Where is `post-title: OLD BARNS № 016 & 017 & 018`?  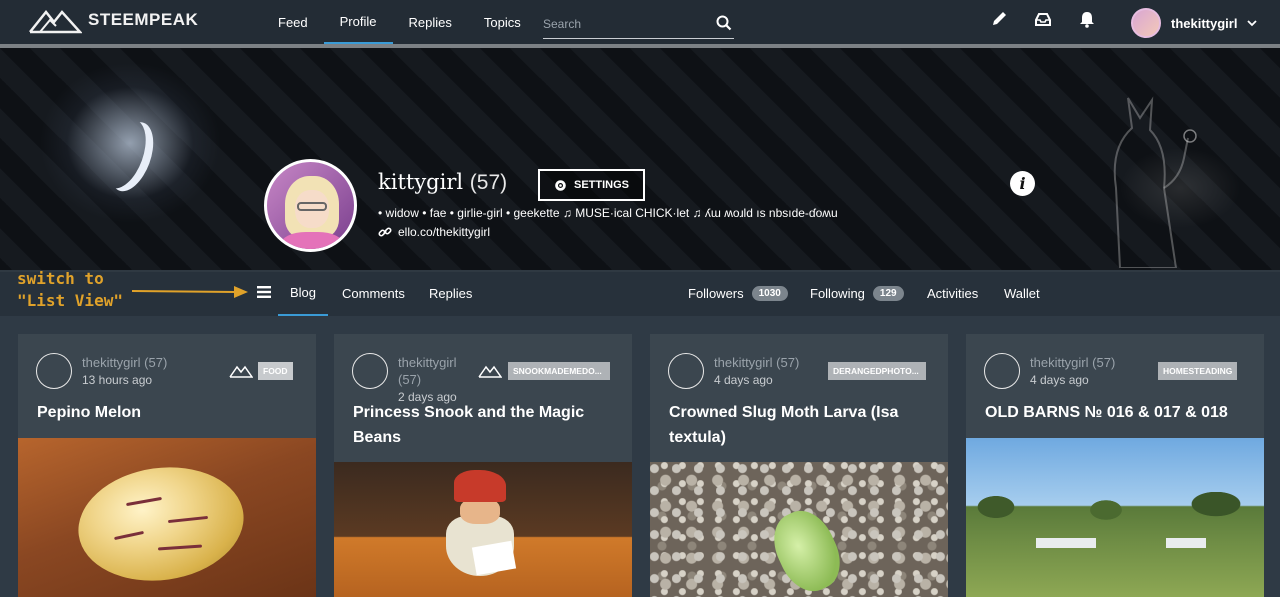
post-title: OLD BARNS № 016 & 017 & 018 is located at coordinates (1117, 412).